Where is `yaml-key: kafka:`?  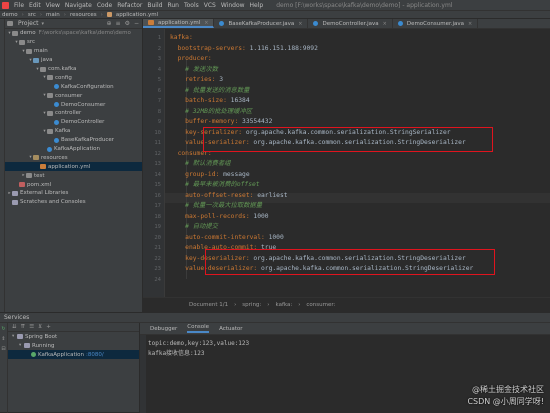 yaml-key: kafka: is located at coordinates (181, 37).